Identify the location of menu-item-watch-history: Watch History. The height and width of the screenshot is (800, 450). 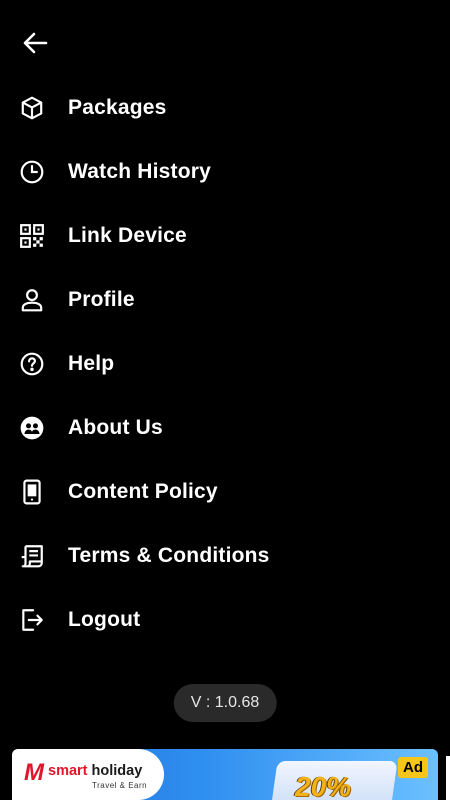
(225, 172).